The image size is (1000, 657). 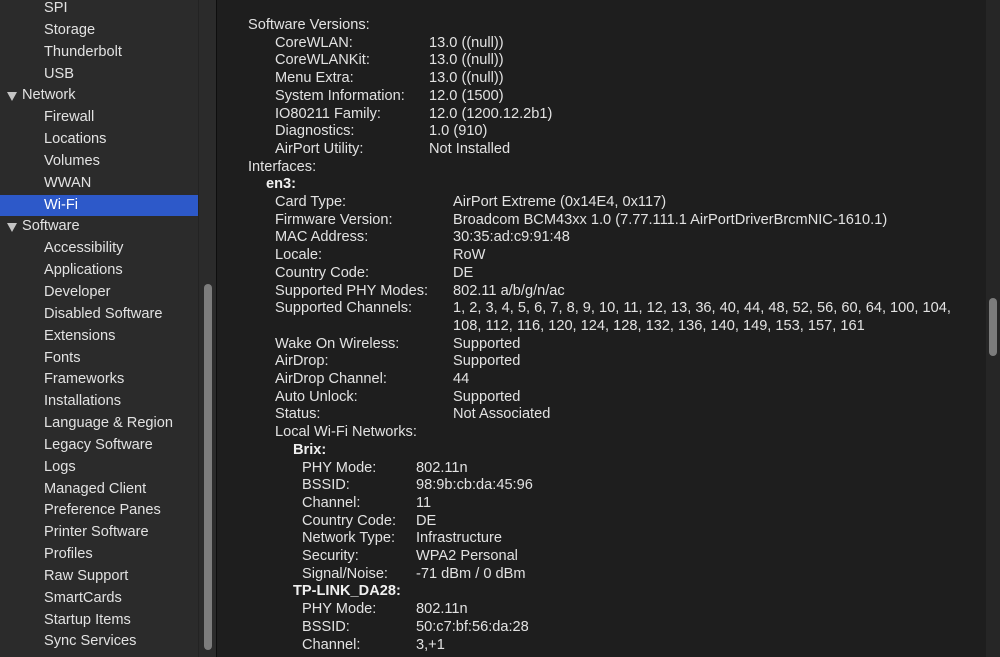 I want to click on sidebar-item-startup-items: Startup Items, so click(x=99, y=621).